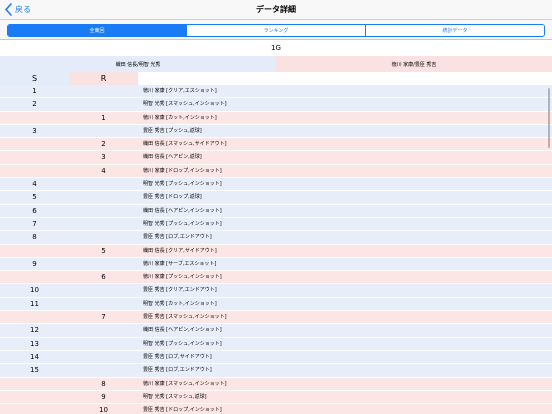 The image size is (552, 414). Describe the element at coordinates (276, 264) in the screenshot. I see `rally-row: 9 徳川 家康 [サーブ,エスショット]` at that location.